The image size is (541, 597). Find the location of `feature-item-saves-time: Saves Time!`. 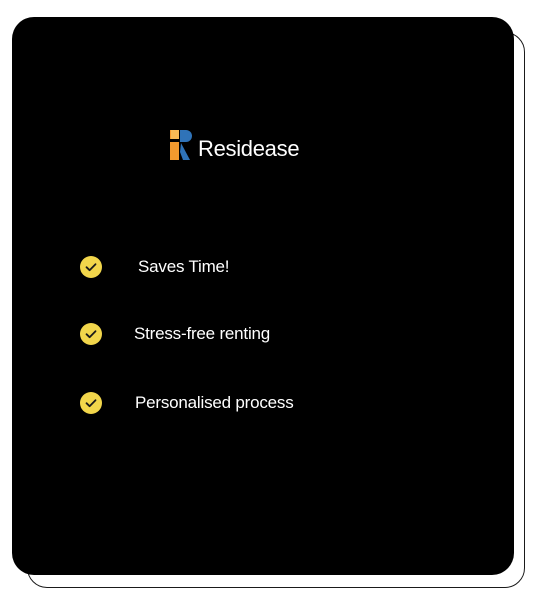

feature-item-saves-time: Saves Time! is located at coordinates (155, 267).